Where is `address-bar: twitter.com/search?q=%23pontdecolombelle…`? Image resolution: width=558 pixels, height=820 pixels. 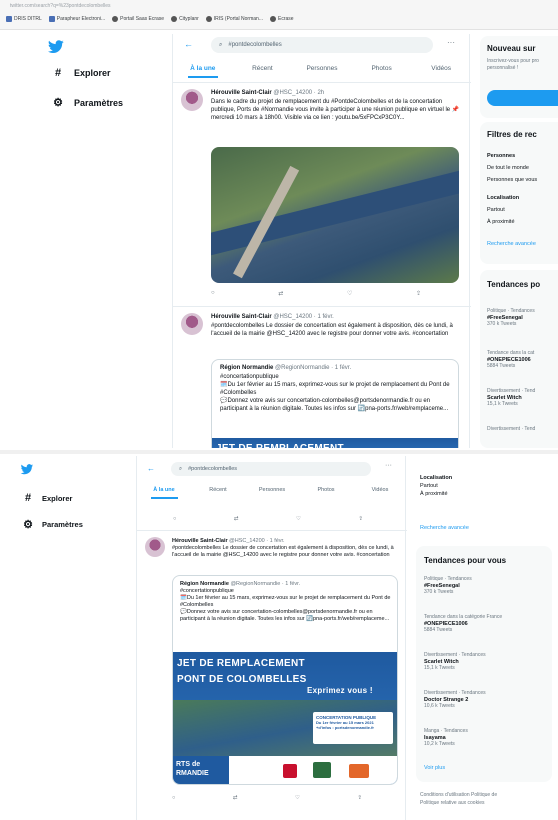
address-bar: twitter.com/search?q=%23pontdecolombelle… is located at coordinates (60, 6).